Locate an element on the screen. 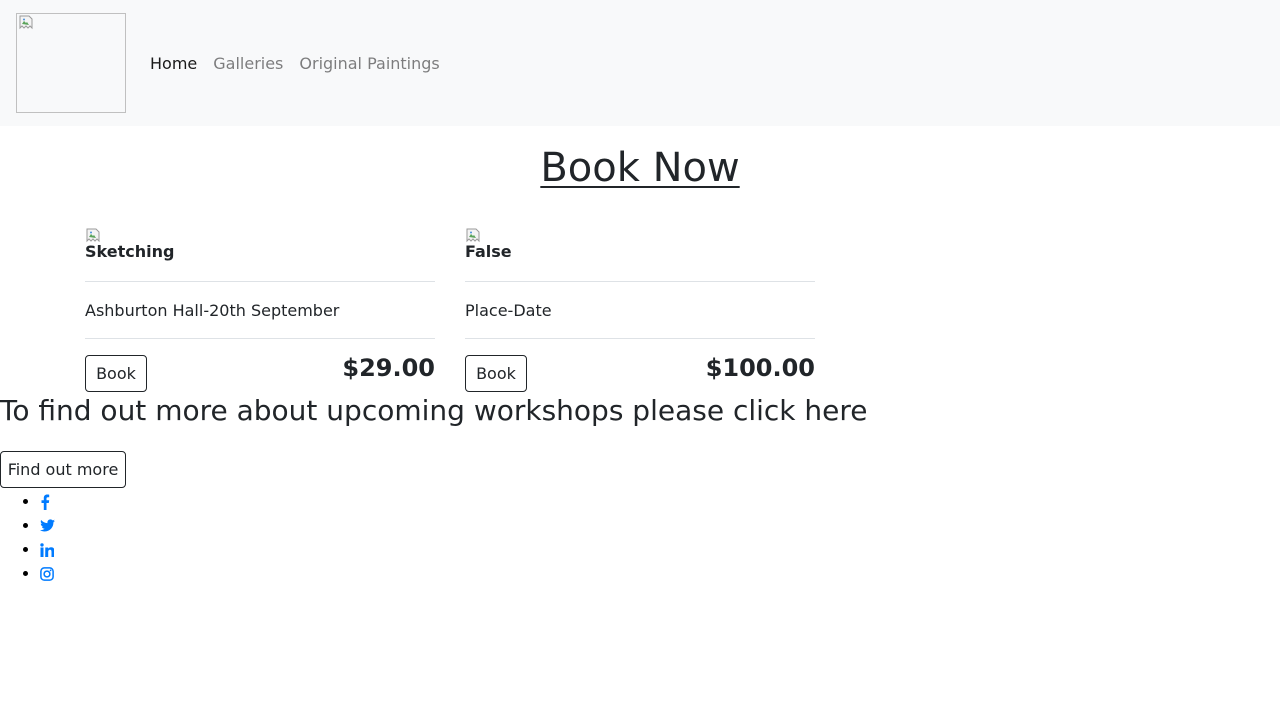  instagram-link is located at coordinates (47, 573).